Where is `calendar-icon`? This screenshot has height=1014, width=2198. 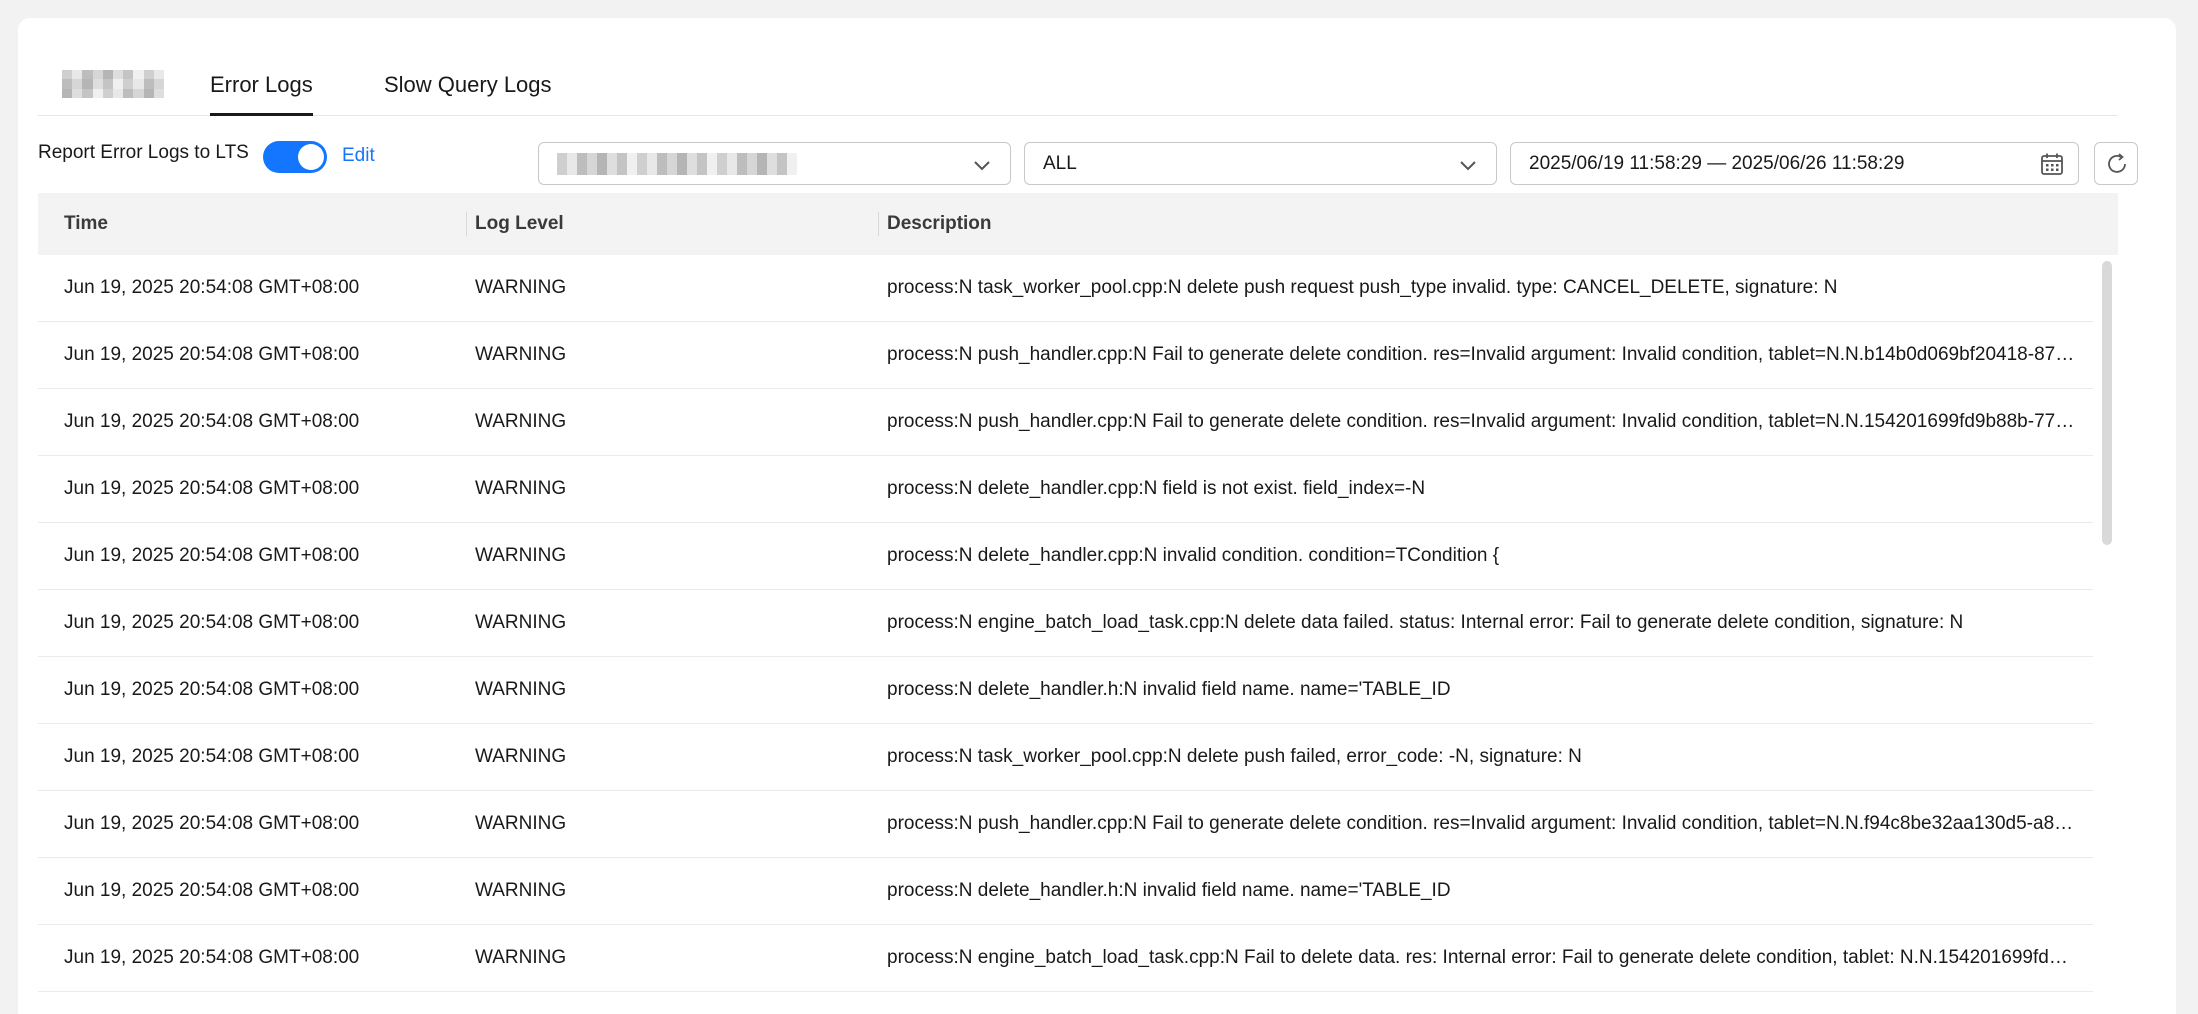
calendar-icon is located at coordinates (2052, 164).